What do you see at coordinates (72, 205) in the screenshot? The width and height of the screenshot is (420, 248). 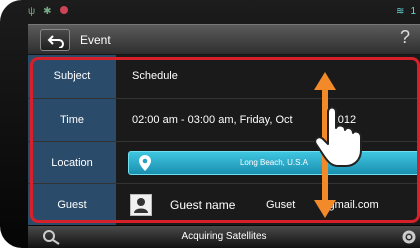 I see `guest-label: Guest` at bounding box center [72, 205].